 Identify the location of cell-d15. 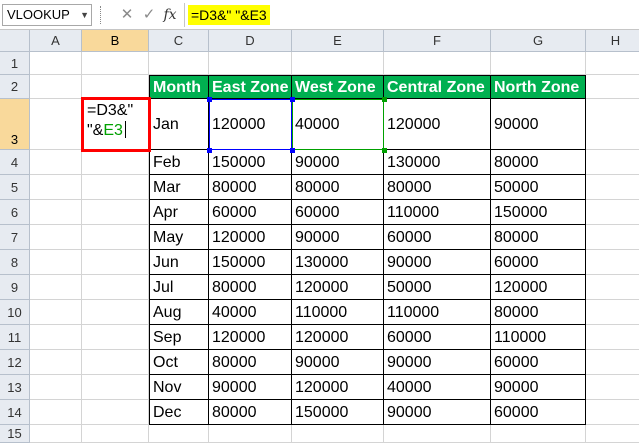
(250, 434).